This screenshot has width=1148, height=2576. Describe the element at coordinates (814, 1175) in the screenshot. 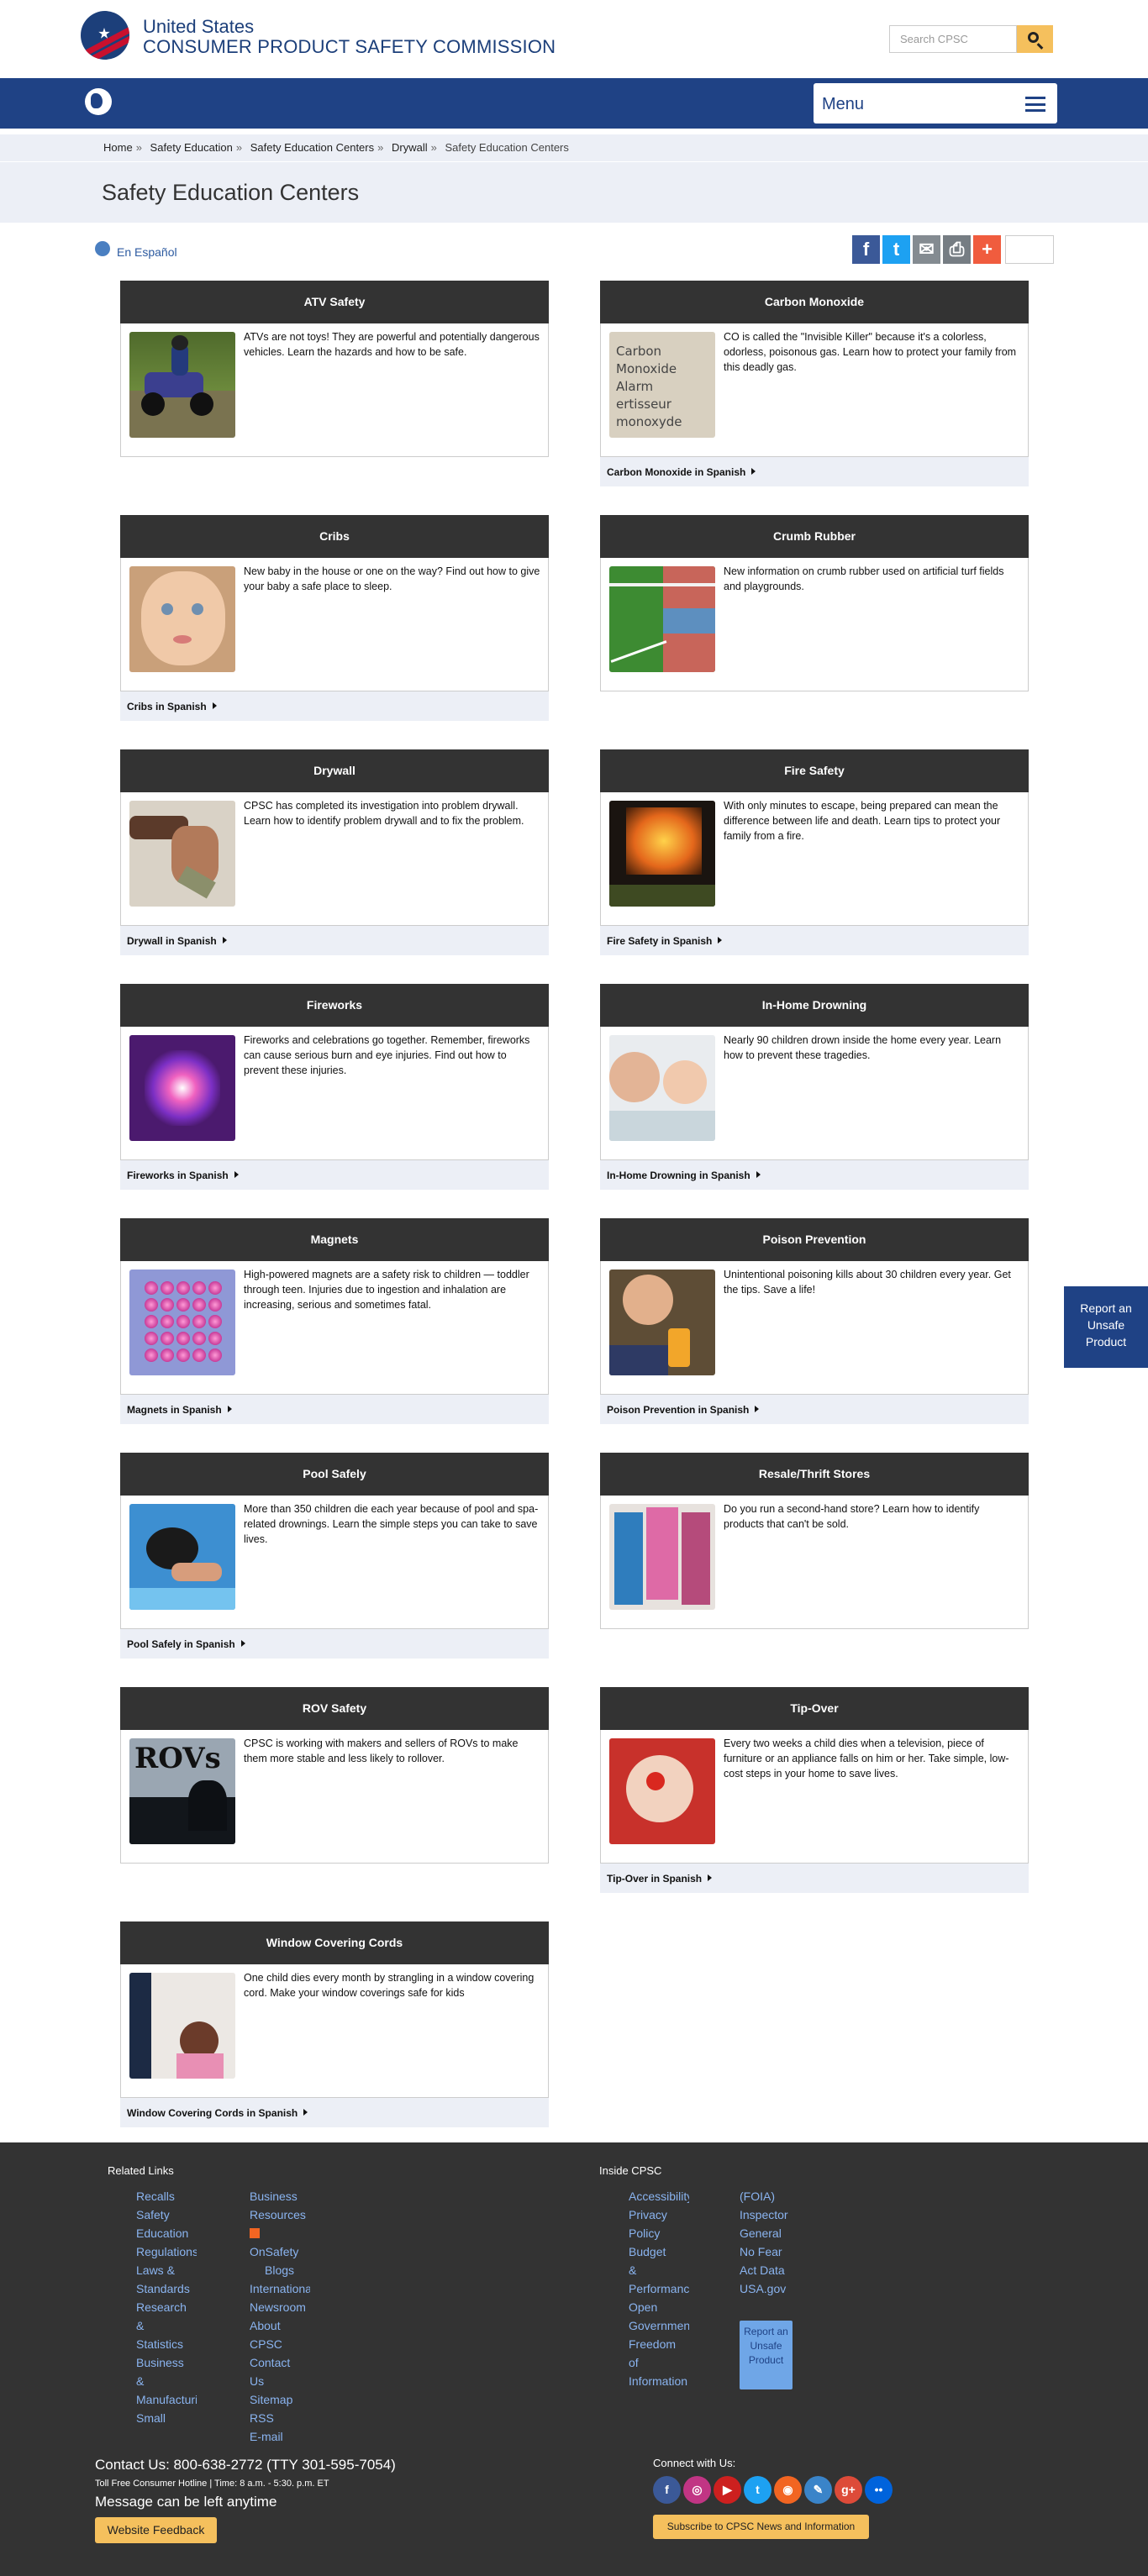

I see `spanish-link: In-Home Drowning in Spanish` at that location.